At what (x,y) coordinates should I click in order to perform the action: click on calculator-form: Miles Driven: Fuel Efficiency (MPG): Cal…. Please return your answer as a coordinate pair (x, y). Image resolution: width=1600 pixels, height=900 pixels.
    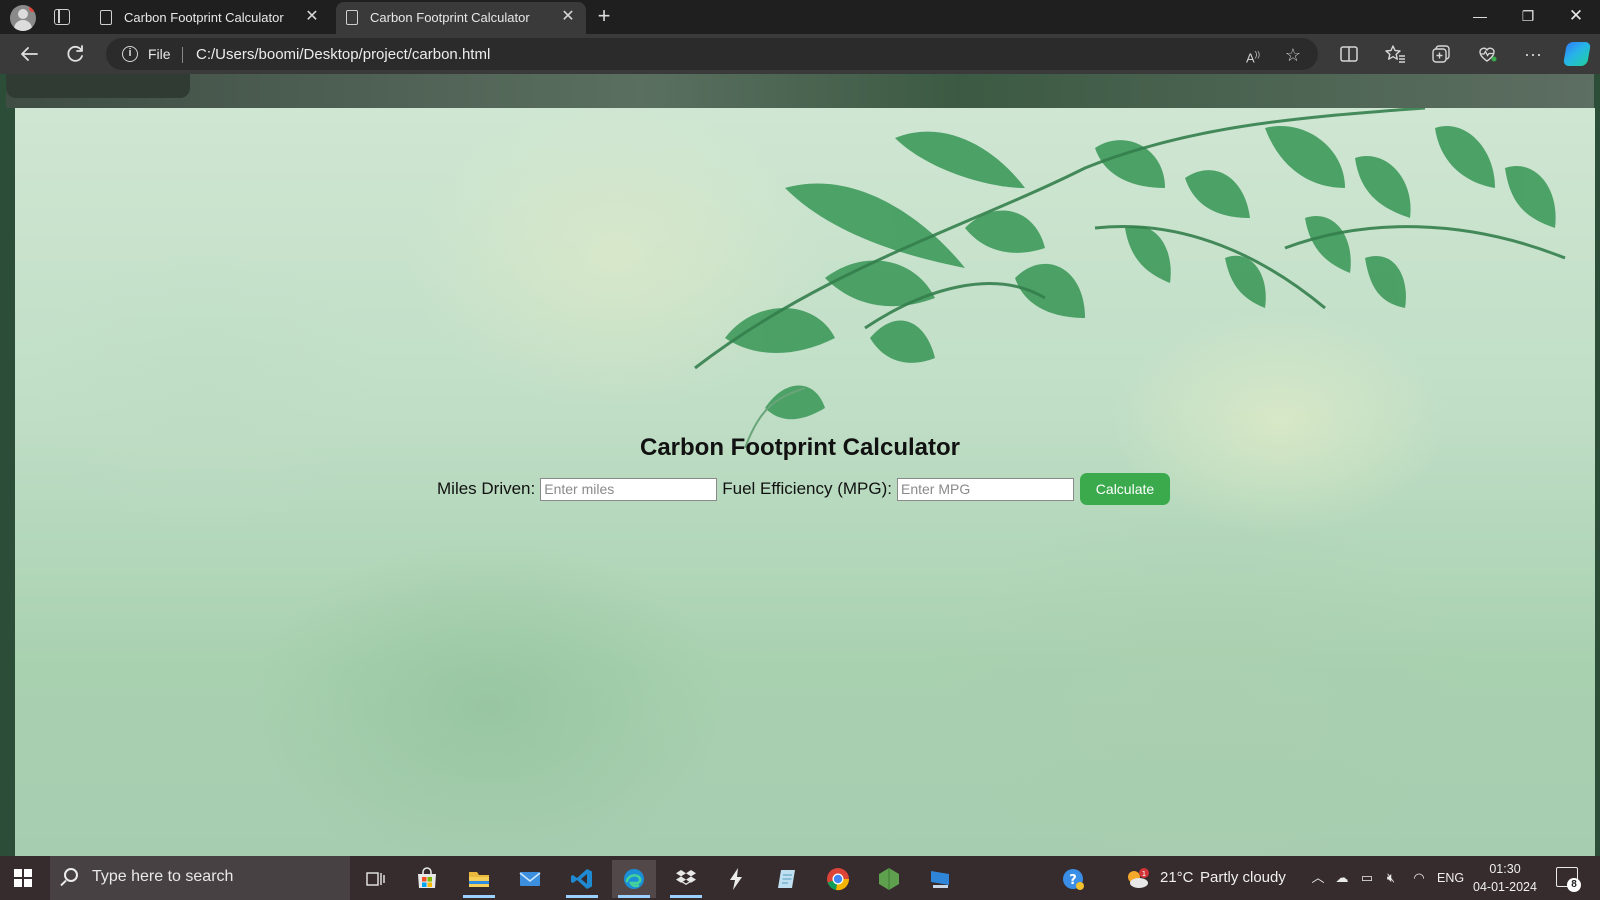
    Looking at the image, I should click on (803, 489).